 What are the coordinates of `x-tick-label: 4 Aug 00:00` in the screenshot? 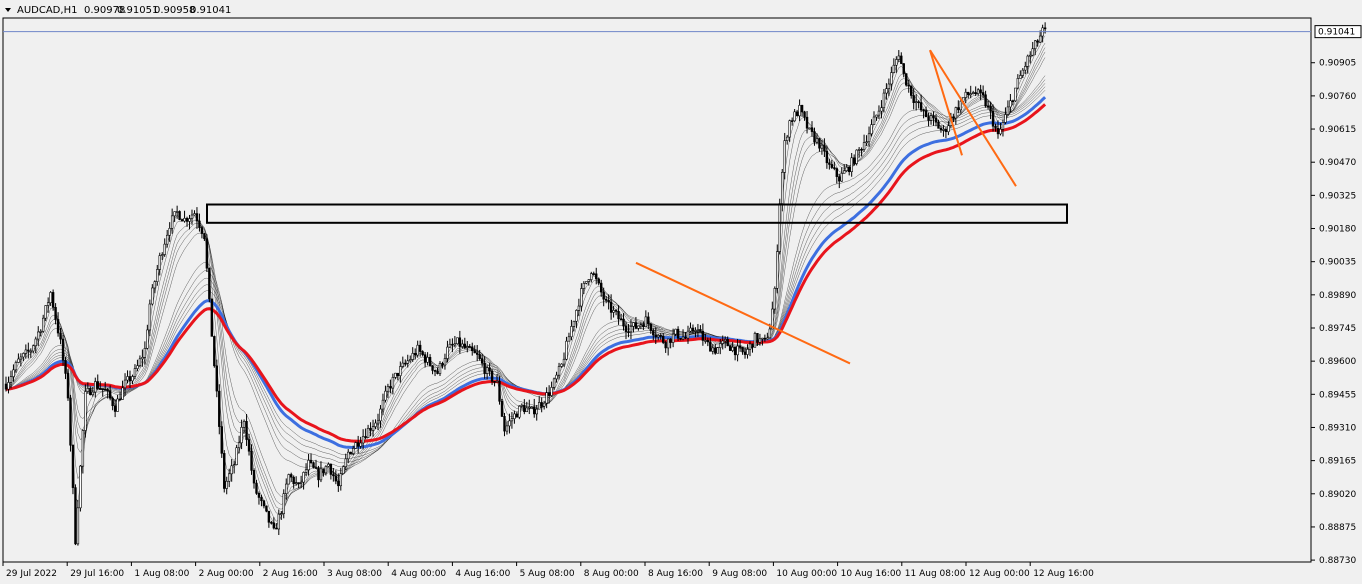 It's located at (418, 574).